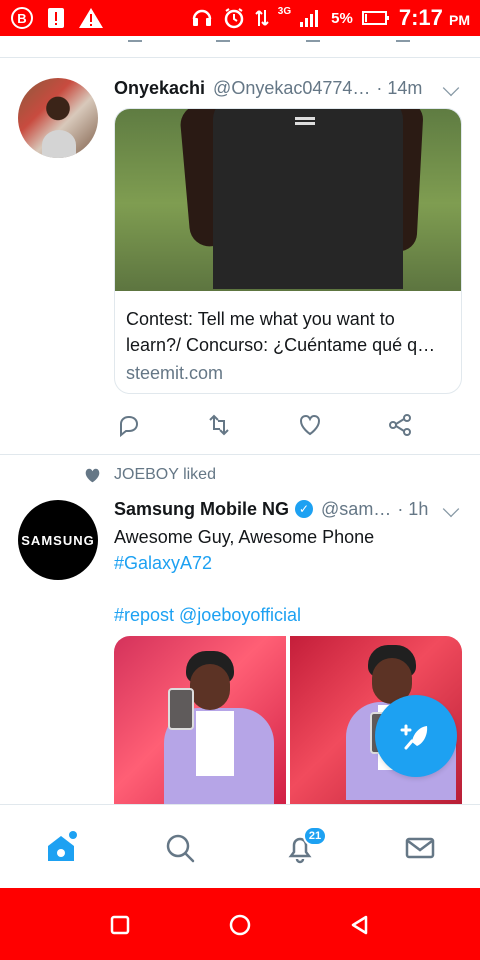  I want to click on bottom-navigation: 21, so click(240, 846).